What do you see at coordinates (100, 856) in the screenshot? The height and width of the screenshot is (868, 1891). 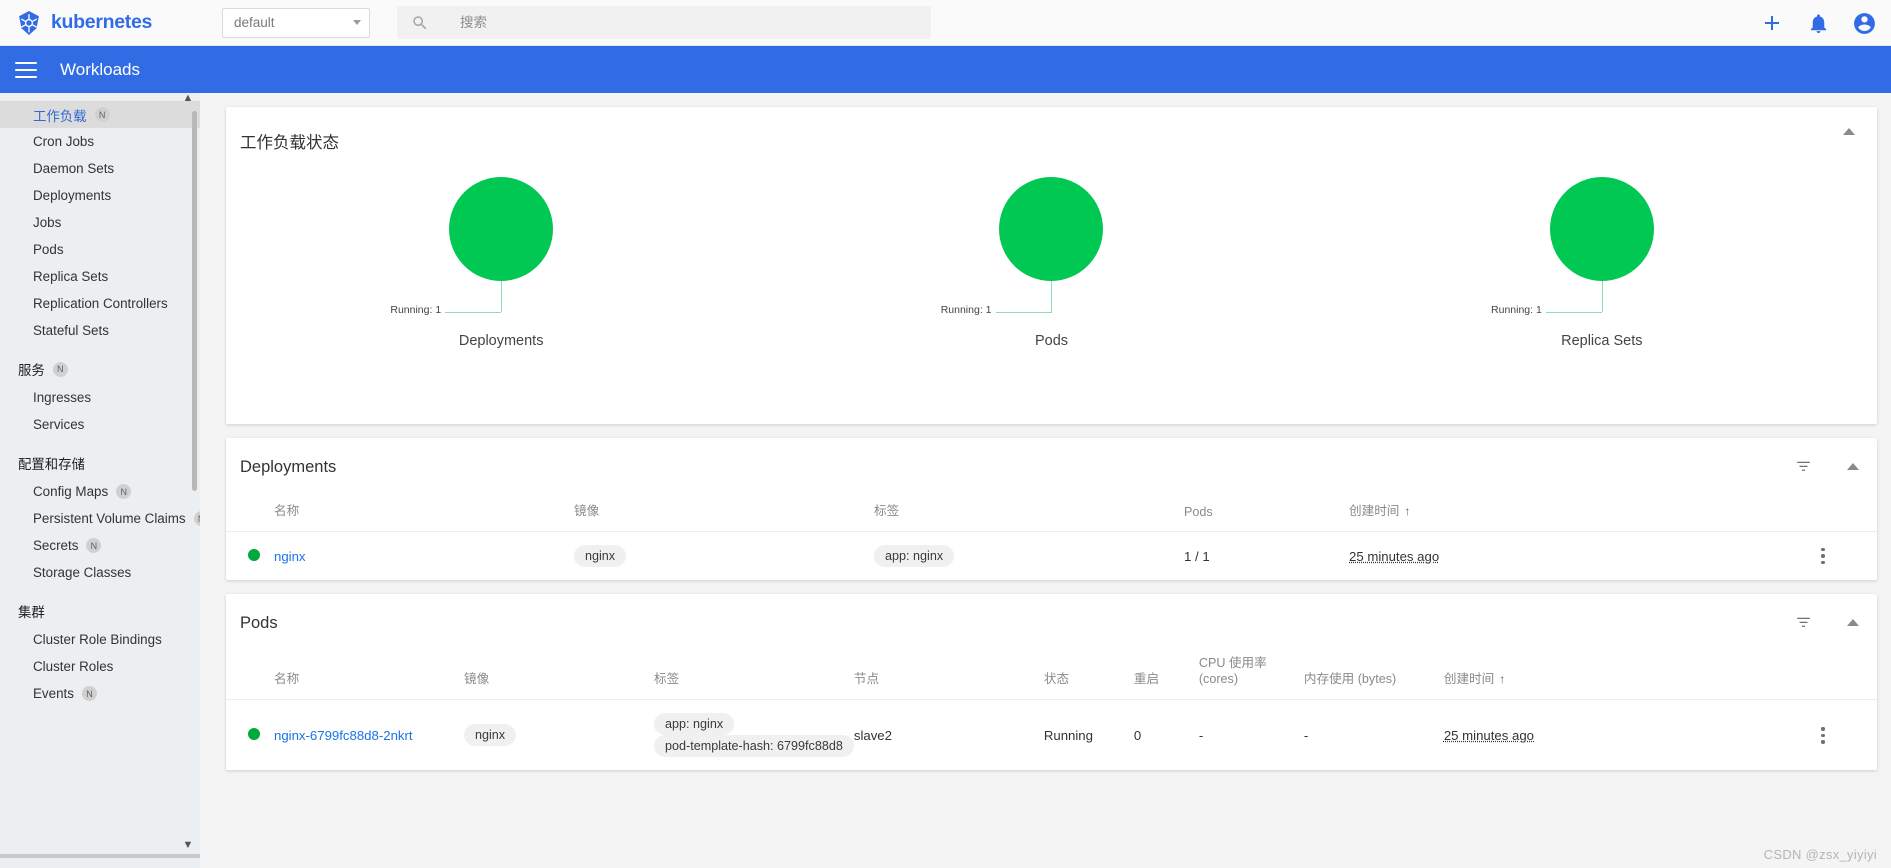 I see `sidebar-bottom-divider` at bounding box center [100, 856].